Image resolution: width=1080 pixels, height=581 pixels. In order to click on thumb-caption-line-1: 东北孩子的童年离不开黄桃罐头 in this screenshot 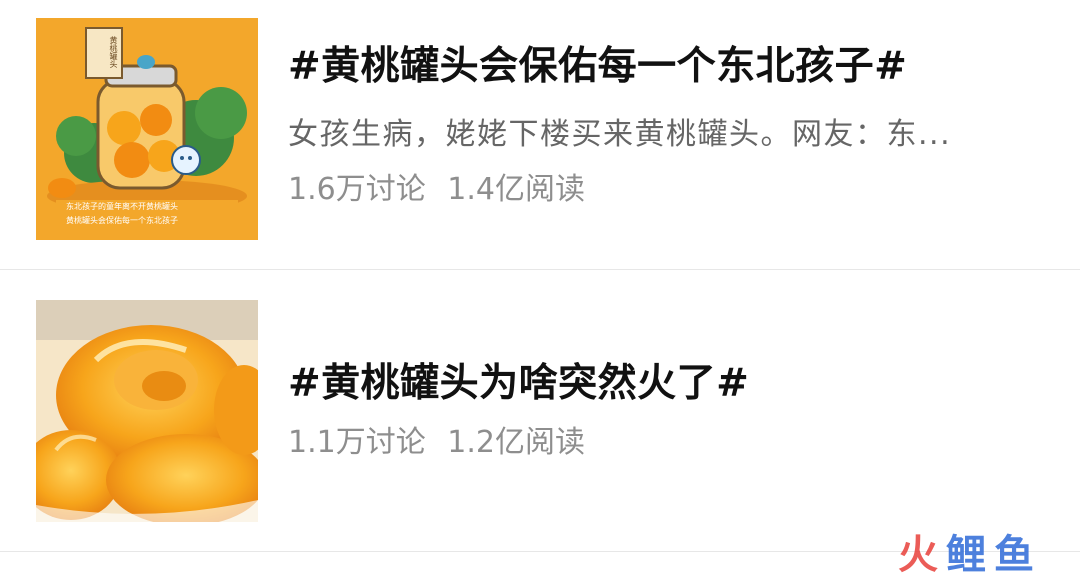, I will do `click(122, 206)`.